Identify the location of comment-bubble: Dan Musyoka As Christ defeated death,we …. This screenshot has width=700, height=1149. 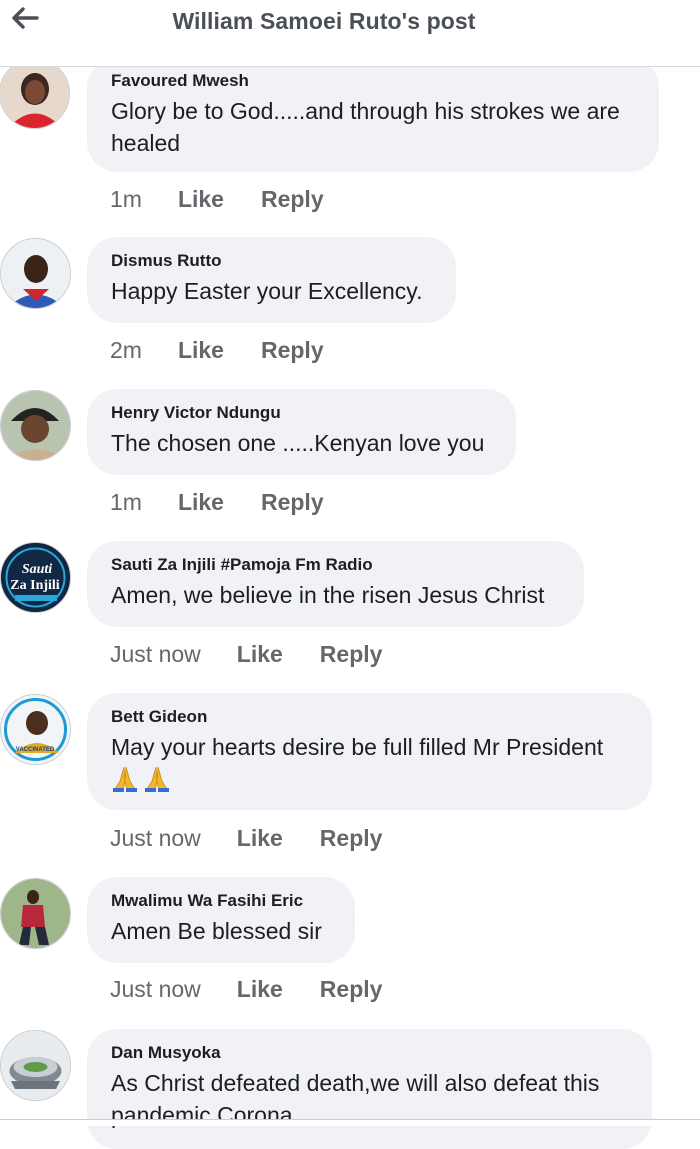
(369, 1089).